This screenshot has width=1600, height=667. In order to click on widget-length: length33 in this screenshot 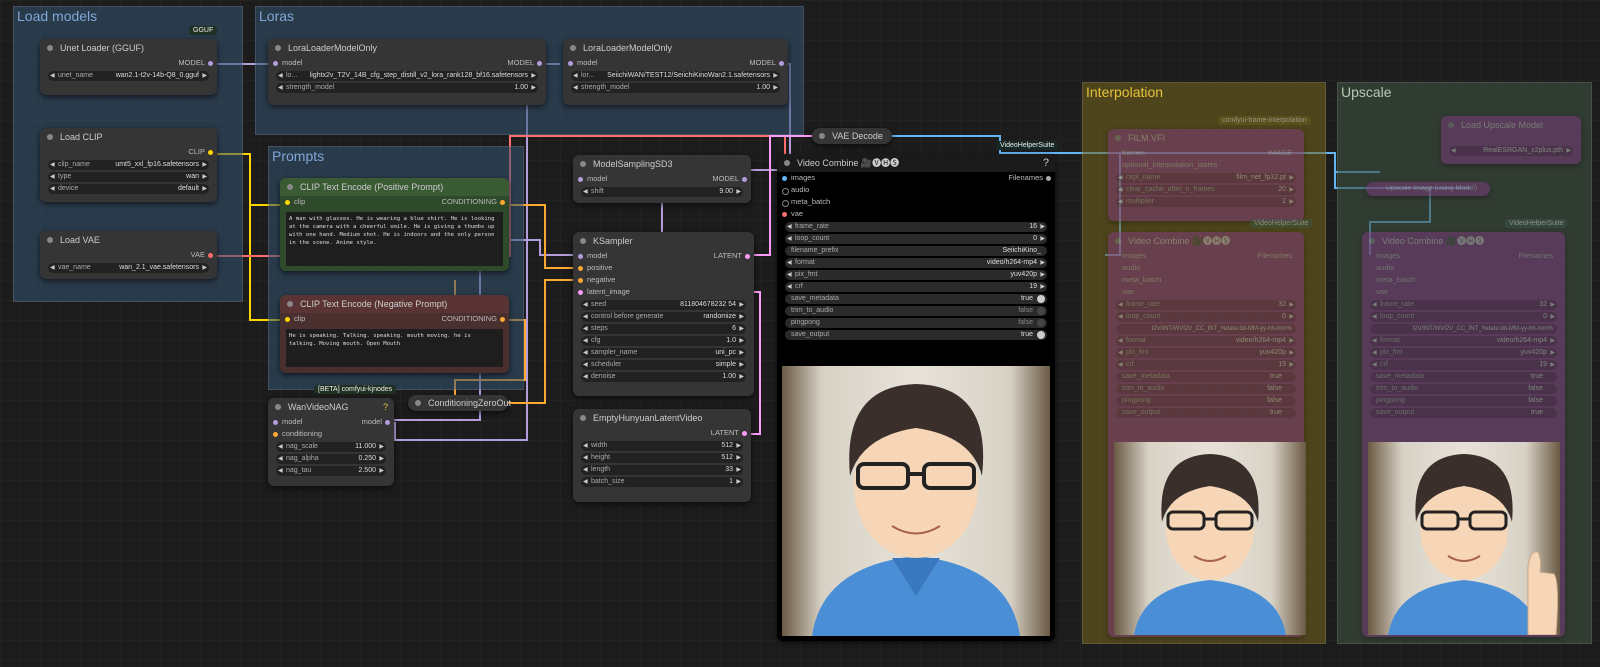, I will do `click(662, 470)`.